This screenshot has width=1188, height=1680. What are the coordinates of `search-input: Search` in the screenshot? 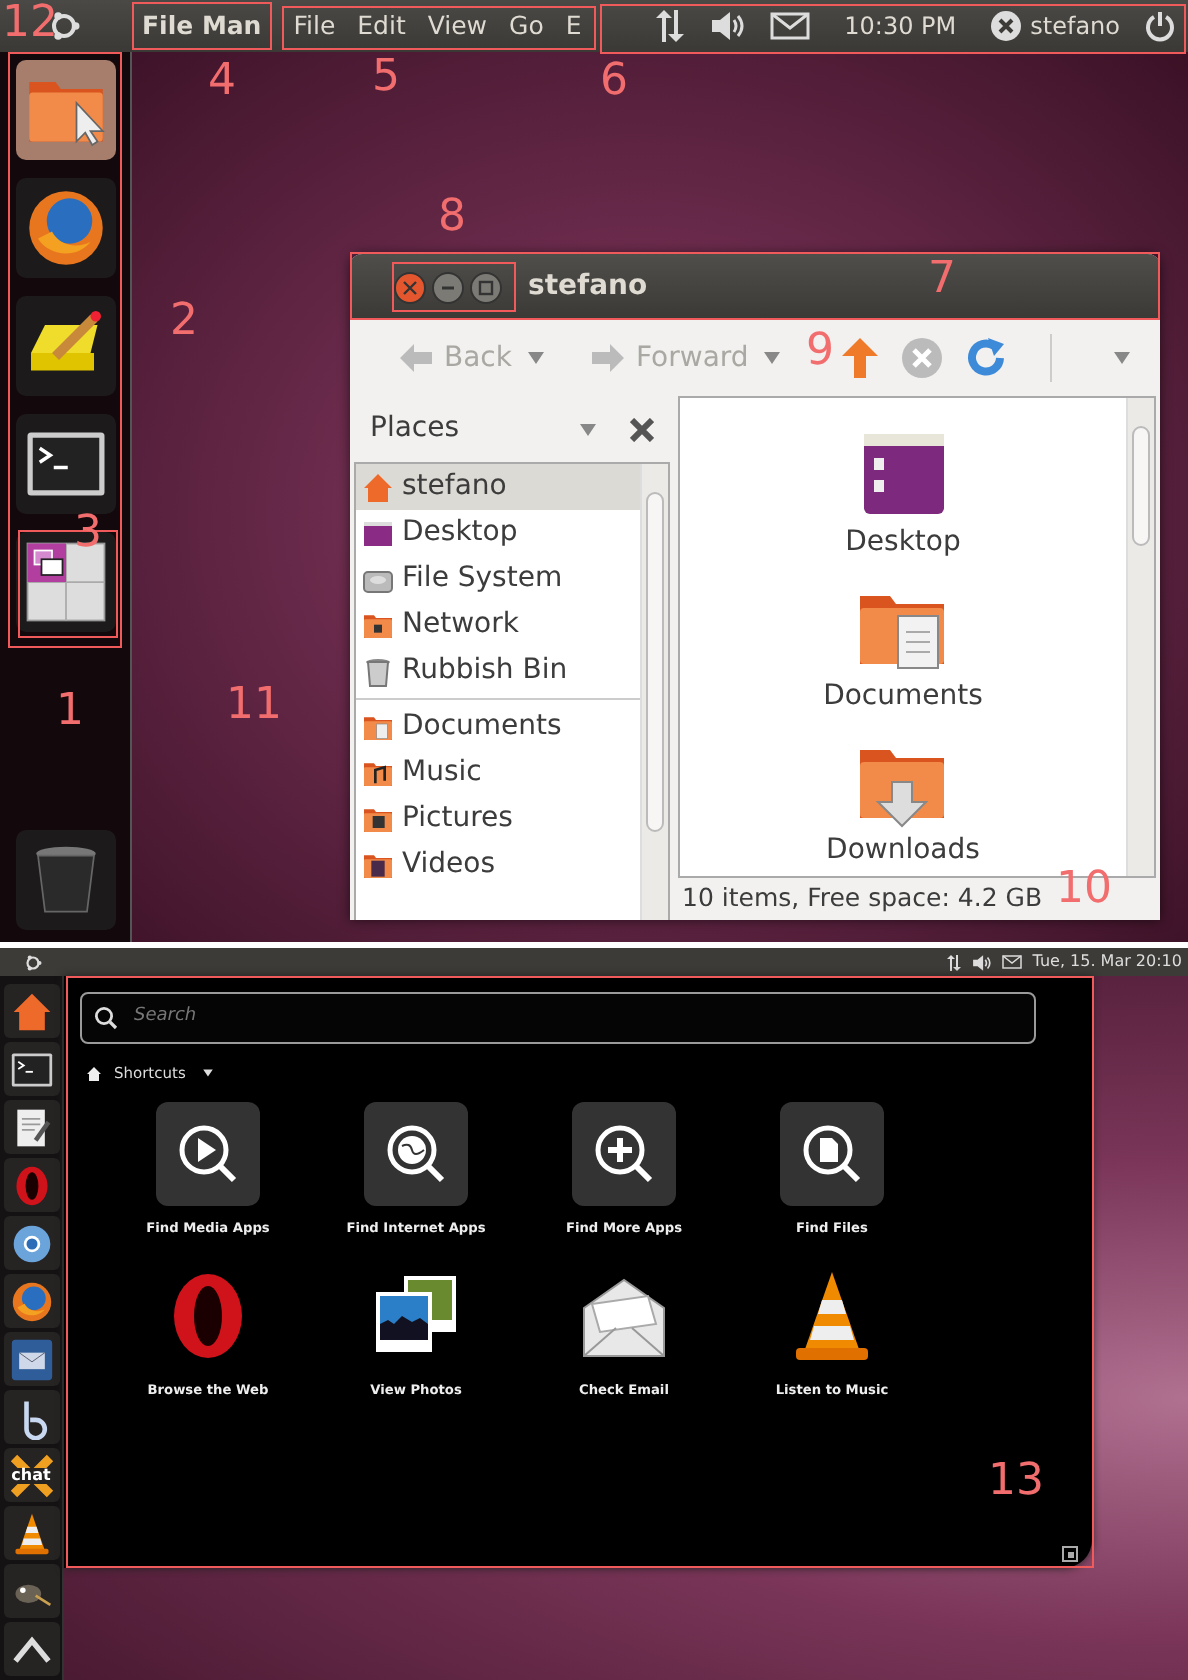 It's located at (582, 1018).